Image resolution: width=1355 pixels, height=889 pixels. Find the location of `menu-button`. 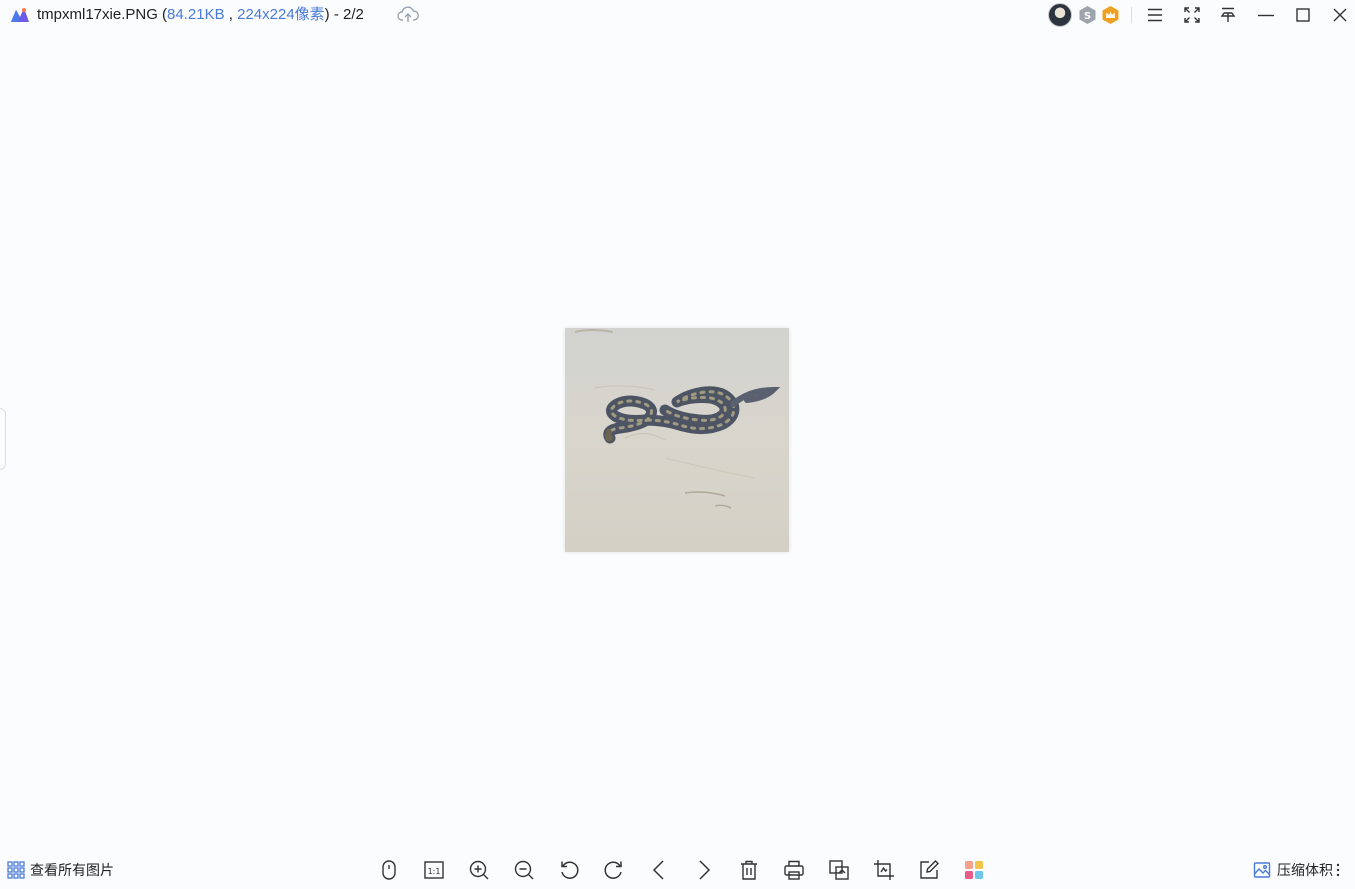

menu-button is located at coordinates (1155, 15).